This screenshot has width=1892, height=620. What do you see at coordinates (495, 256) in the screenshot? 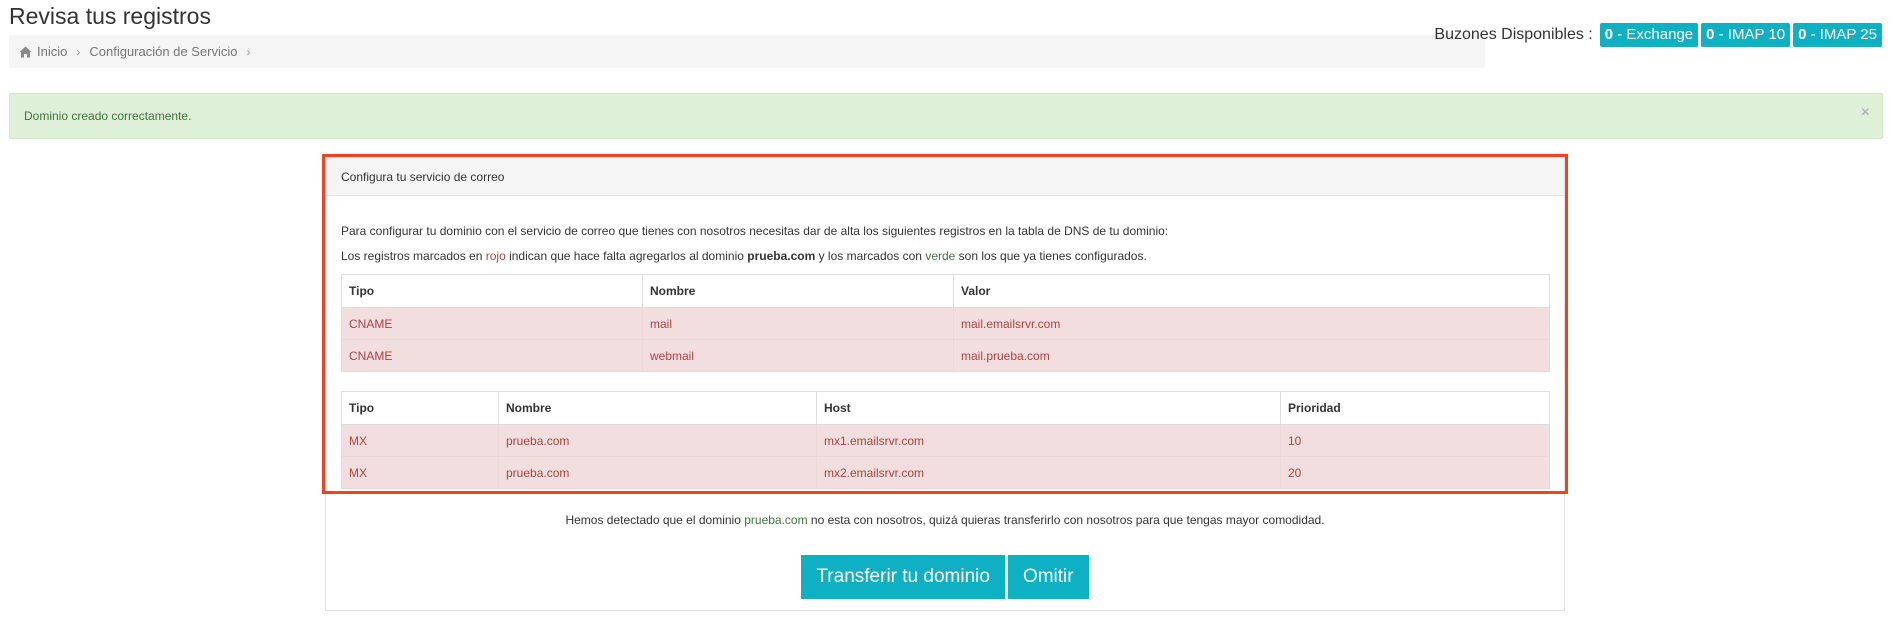
I see `legend-red-word: rojo` at bounding box center [495, 256].